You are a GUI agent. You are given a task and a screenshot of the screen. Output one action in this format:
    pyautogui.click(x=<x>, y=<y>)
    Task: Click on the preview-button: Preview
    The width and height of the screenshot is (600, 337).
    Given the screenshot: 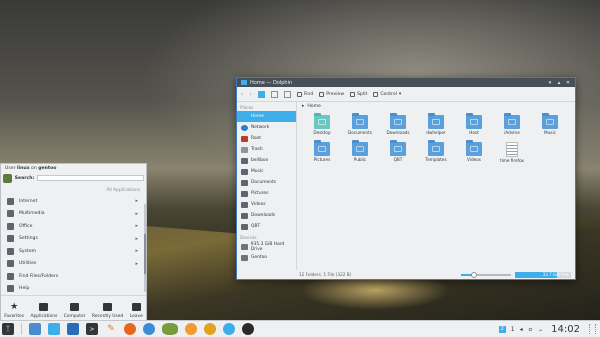 What is the action you would take?
    pyautogui.click(x=331, y=94)
    